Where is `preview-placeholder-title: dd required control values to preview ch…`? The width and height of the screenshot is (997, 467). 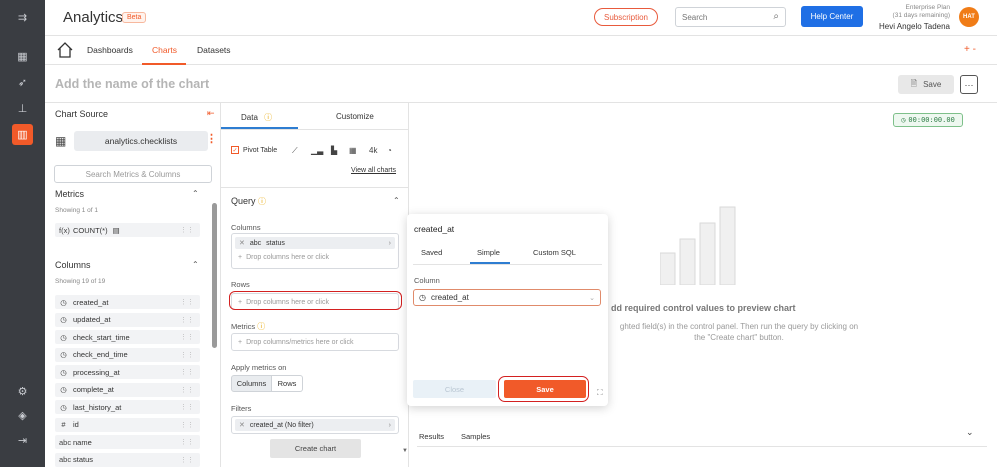 preview-placeholder-title: dd required control values to preview ch… is located at coordinates (703, 308).